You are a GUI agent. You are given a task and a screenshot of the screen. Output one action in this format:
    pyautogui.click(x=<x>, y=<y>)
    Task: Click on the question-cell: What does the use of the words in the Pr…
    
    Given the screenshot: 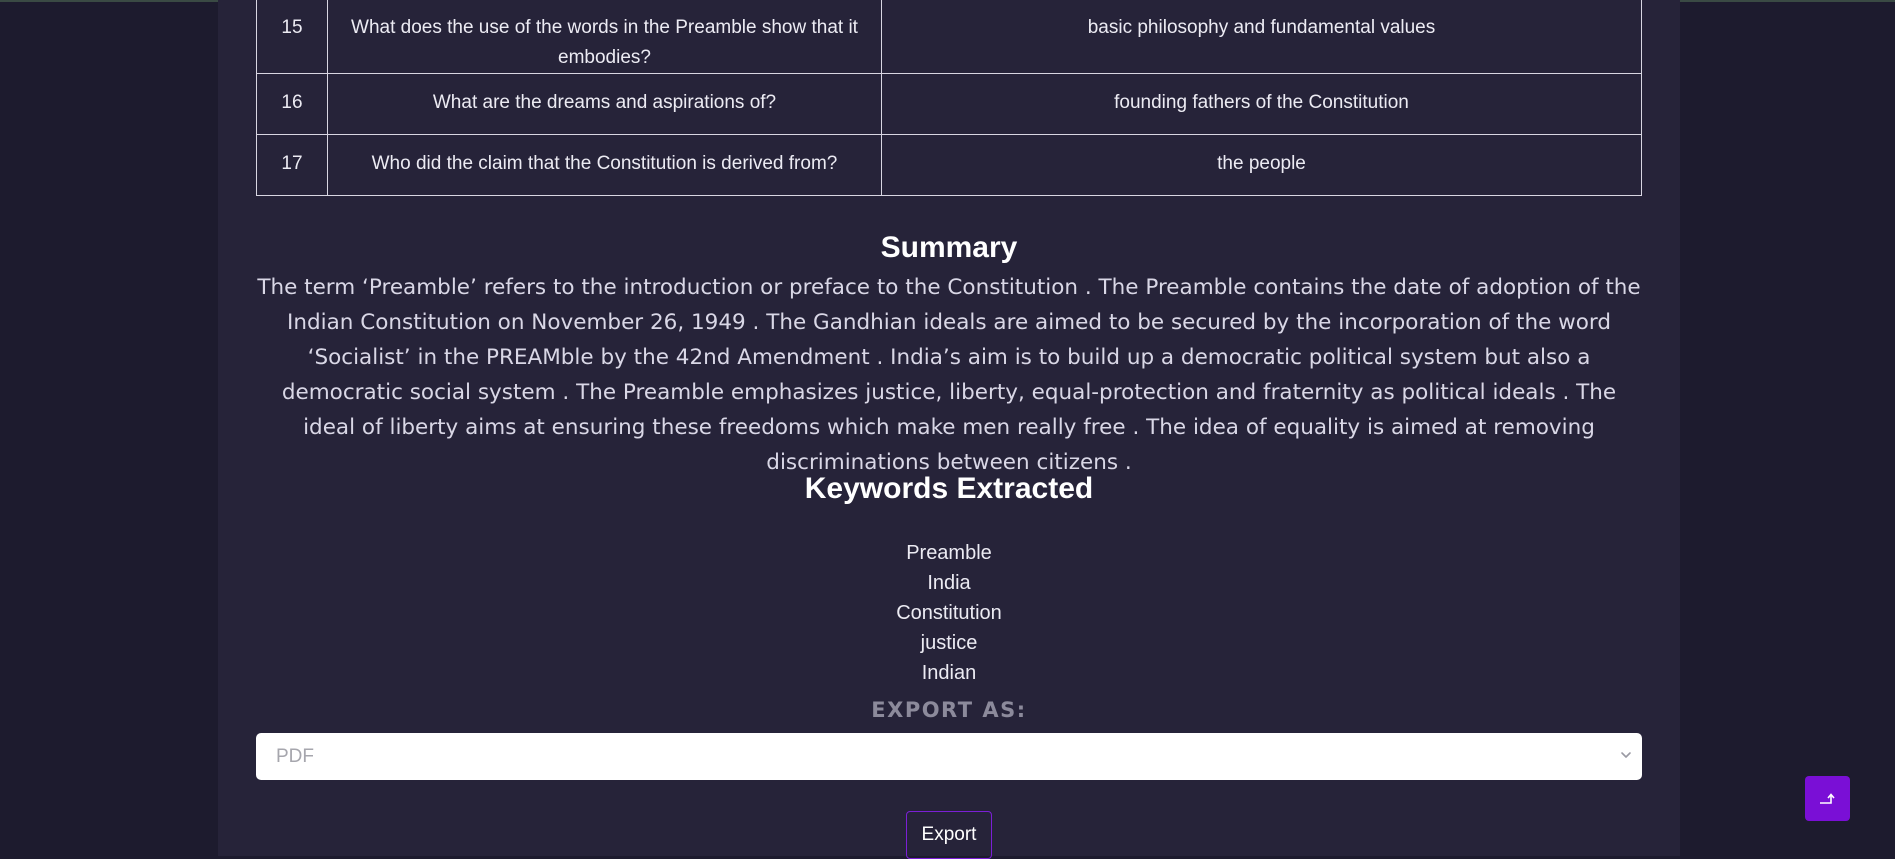 What is the action you would take?
    pyautogui.click(x=604, y=37)
    